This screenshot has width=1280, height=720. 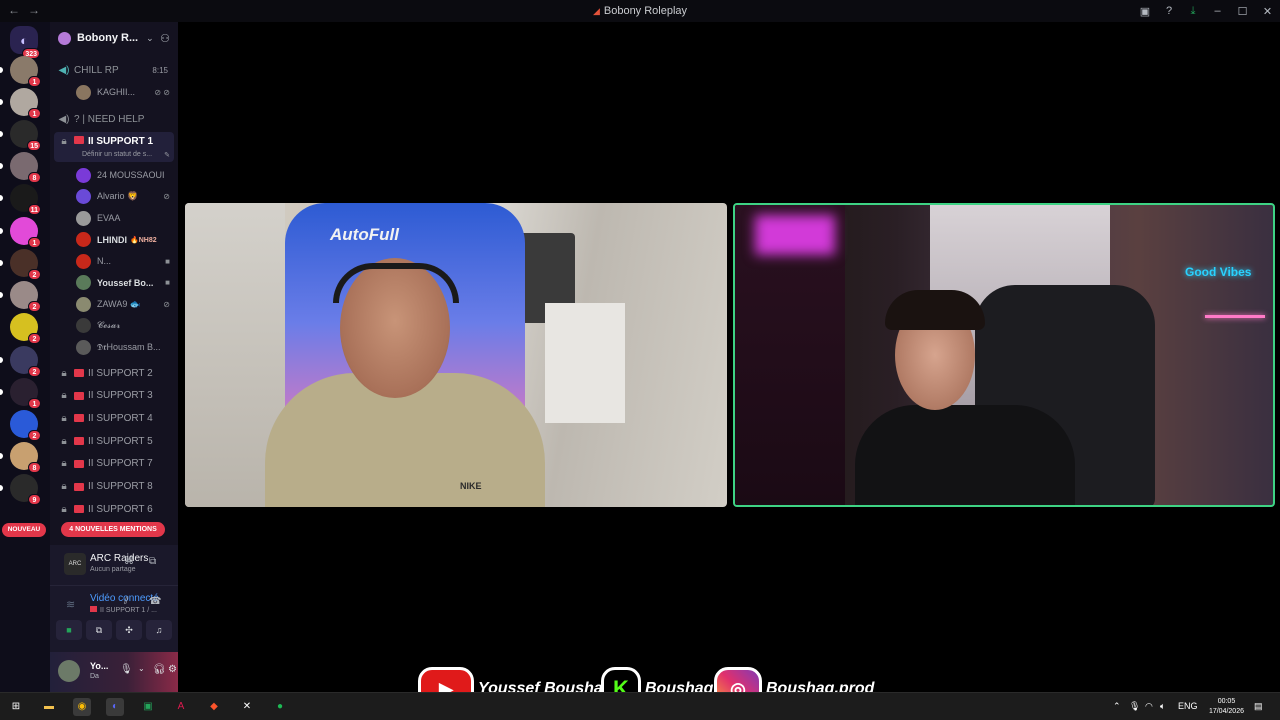 What do you see at coordinates (16, 707) in the screenshot?
I see `windows-start-icon: ⊞` at bounding box center [16, 707].